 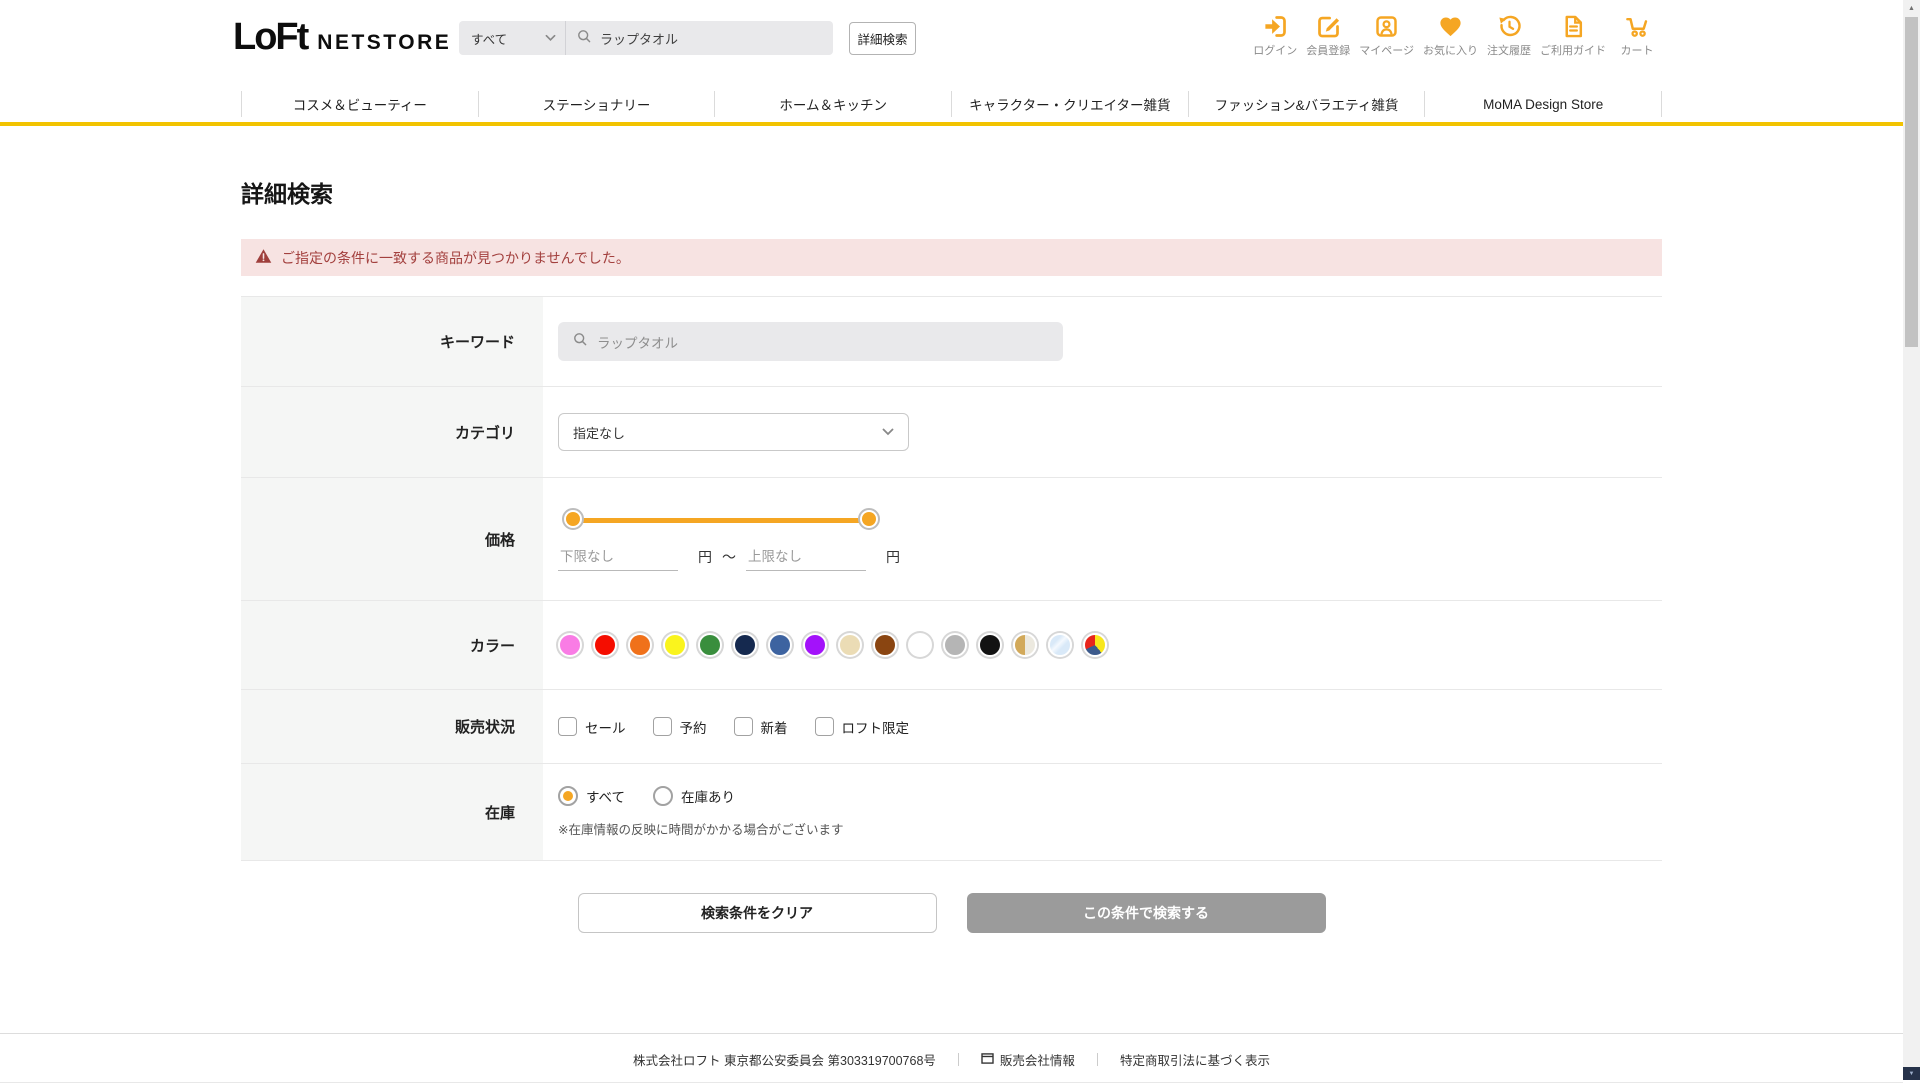 What do you see at coordinates (708, 797) in the screenshot?
I see `radio-label: 在庫あり` at bounding box center [708, 797].